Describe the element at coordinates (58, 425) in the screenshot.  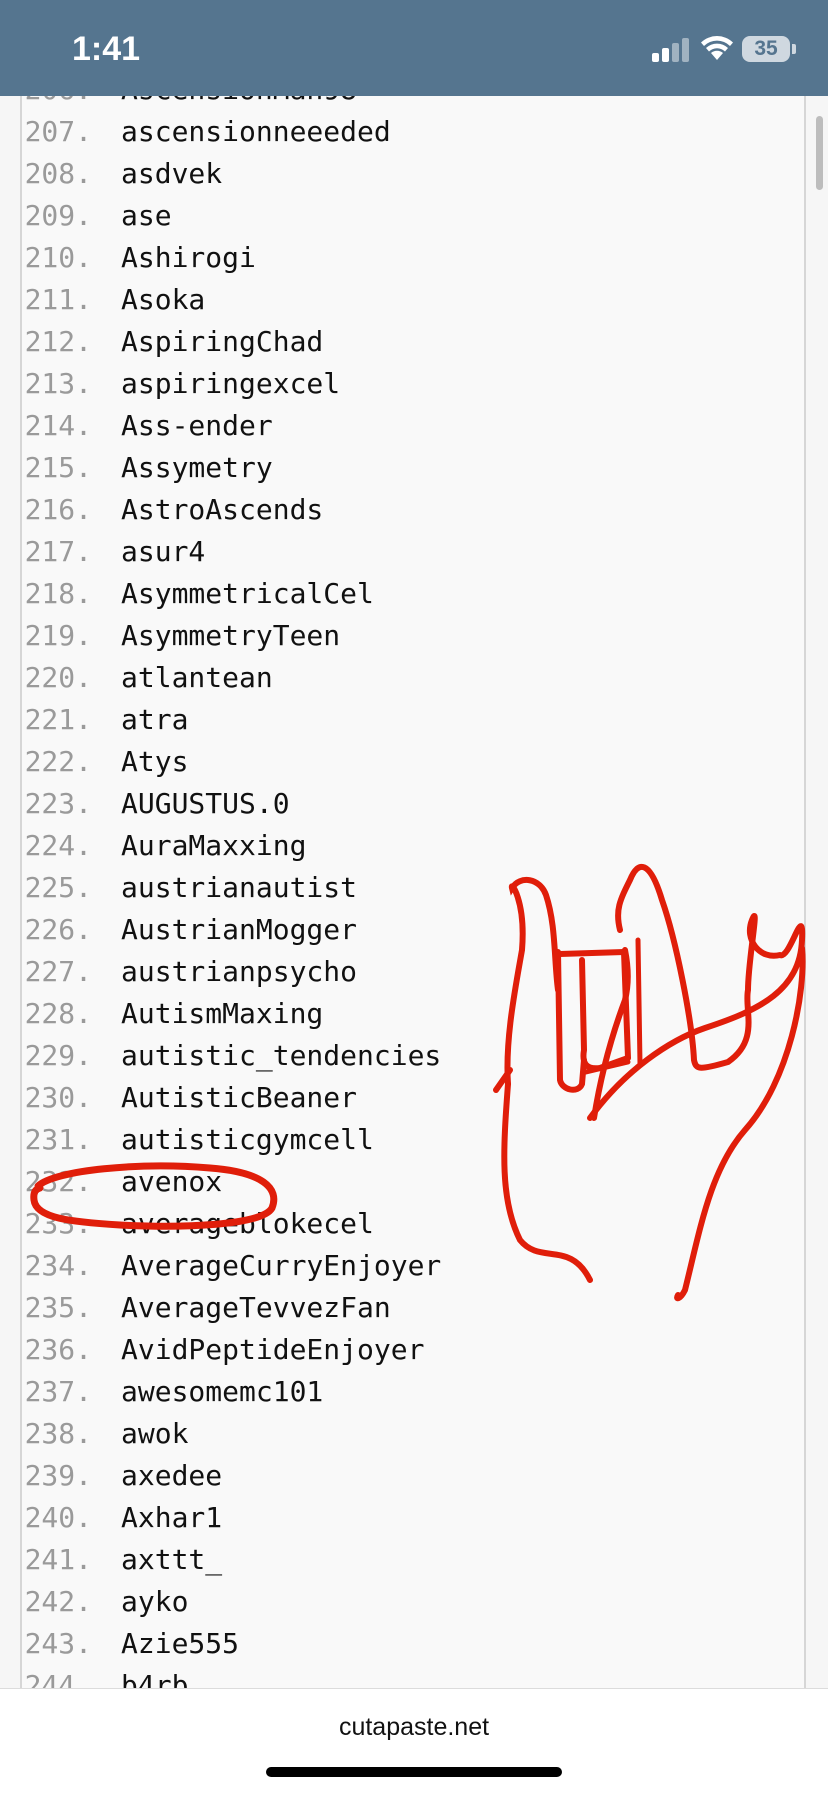
I see `line-number: 214.` at that location.